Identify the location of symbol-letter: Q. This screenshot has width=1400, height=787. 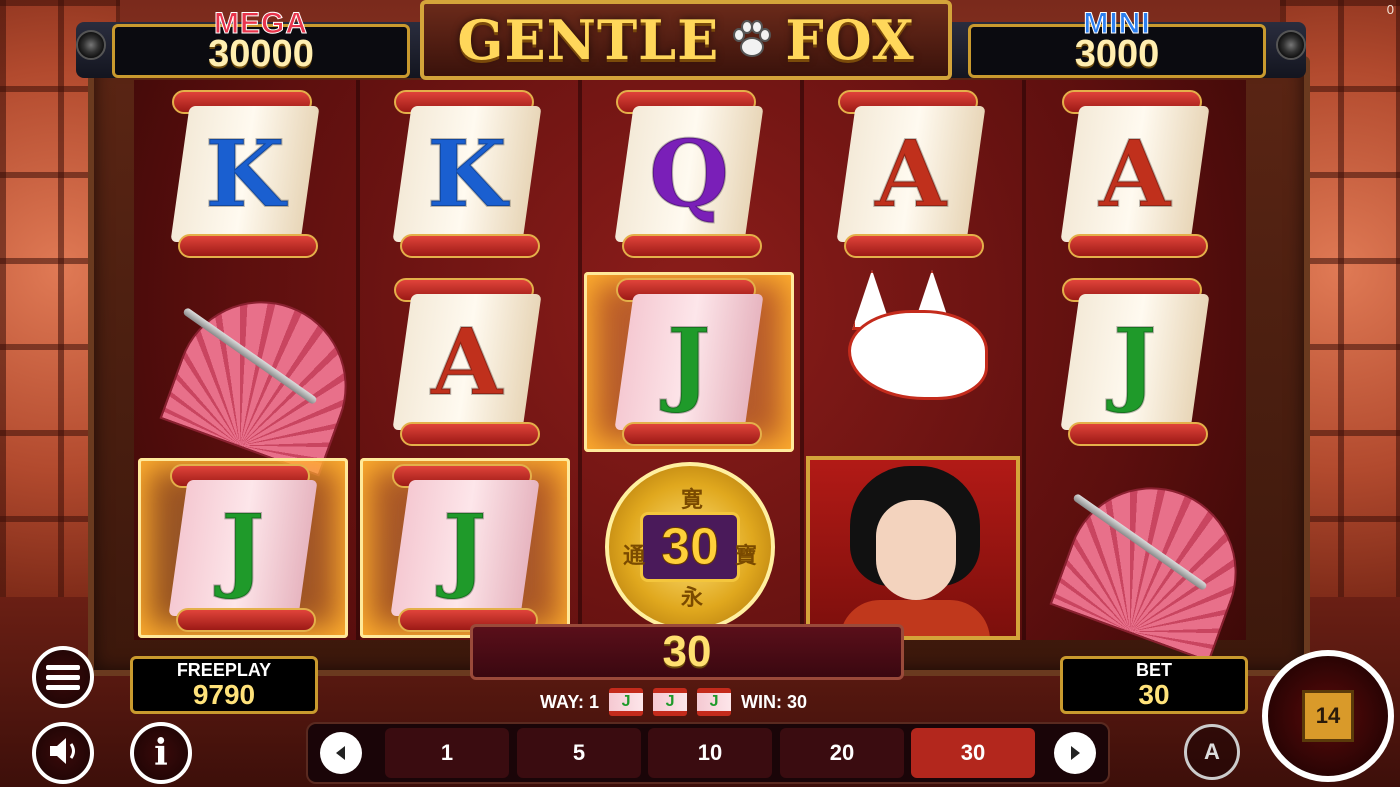
(689, 174).